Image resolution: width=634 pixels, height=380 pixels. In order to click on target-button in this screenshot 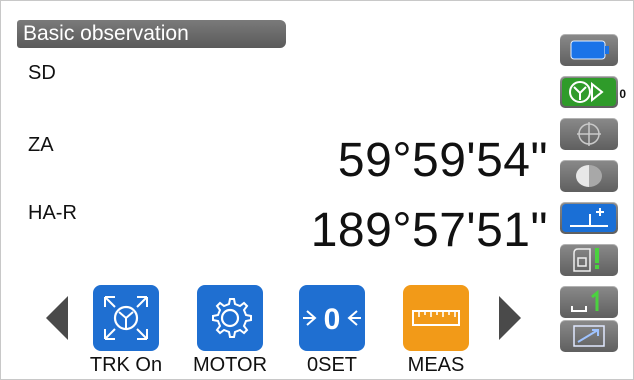, I will do `click(589, 92)`.